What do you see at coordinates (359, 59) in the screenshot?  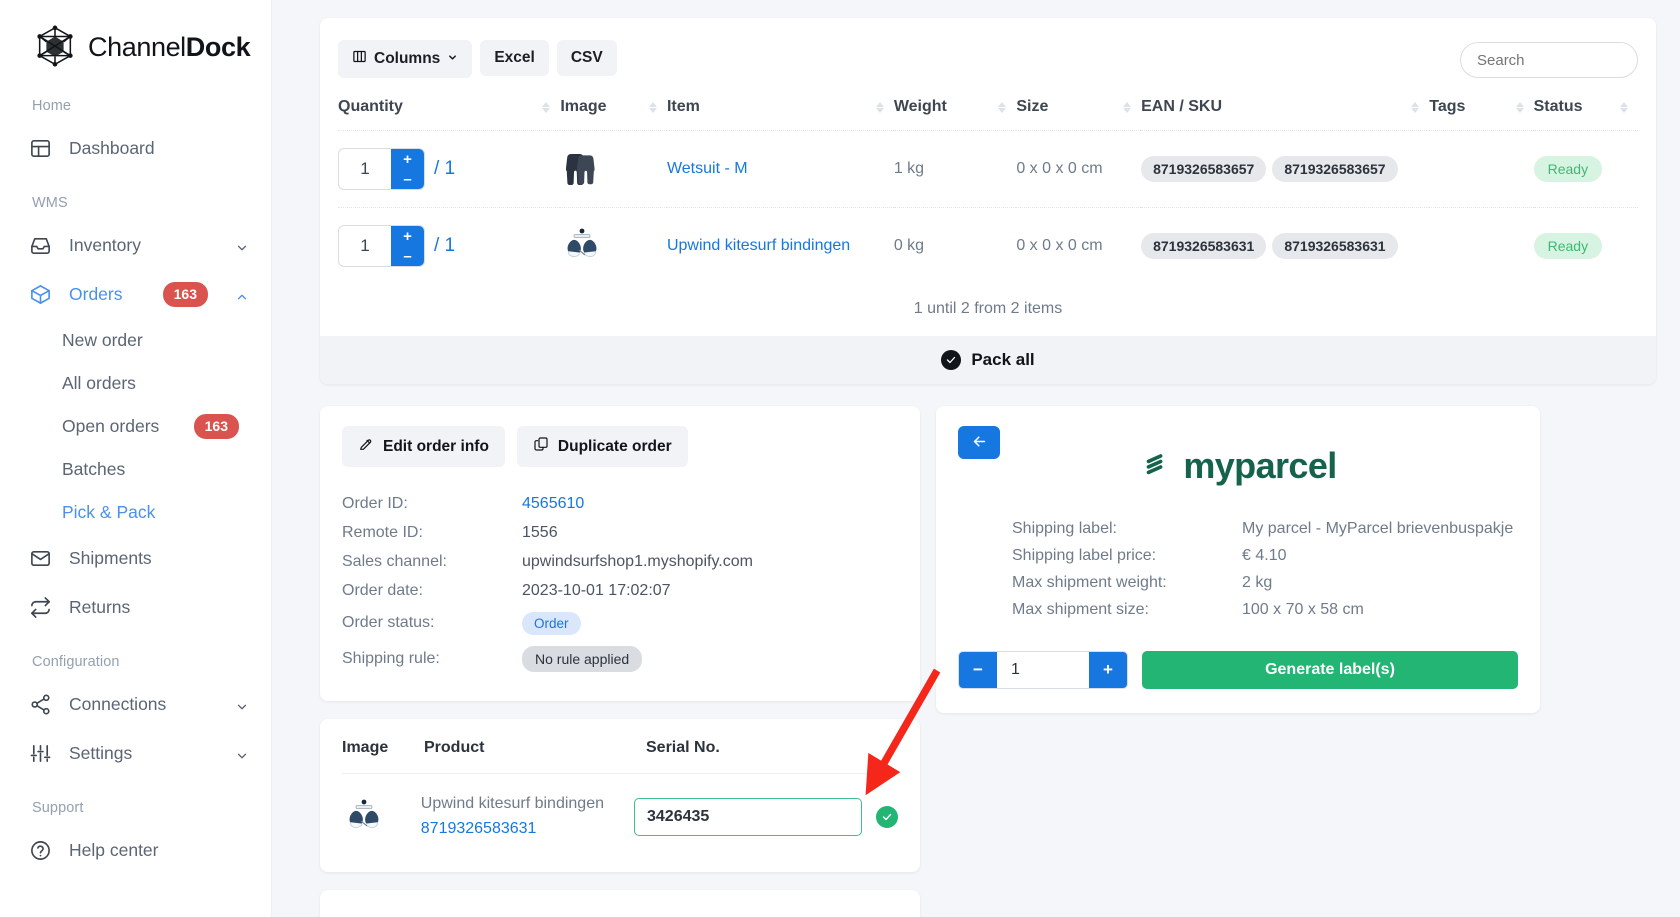 I see `columns-icon` at bounding box center [359, 59].